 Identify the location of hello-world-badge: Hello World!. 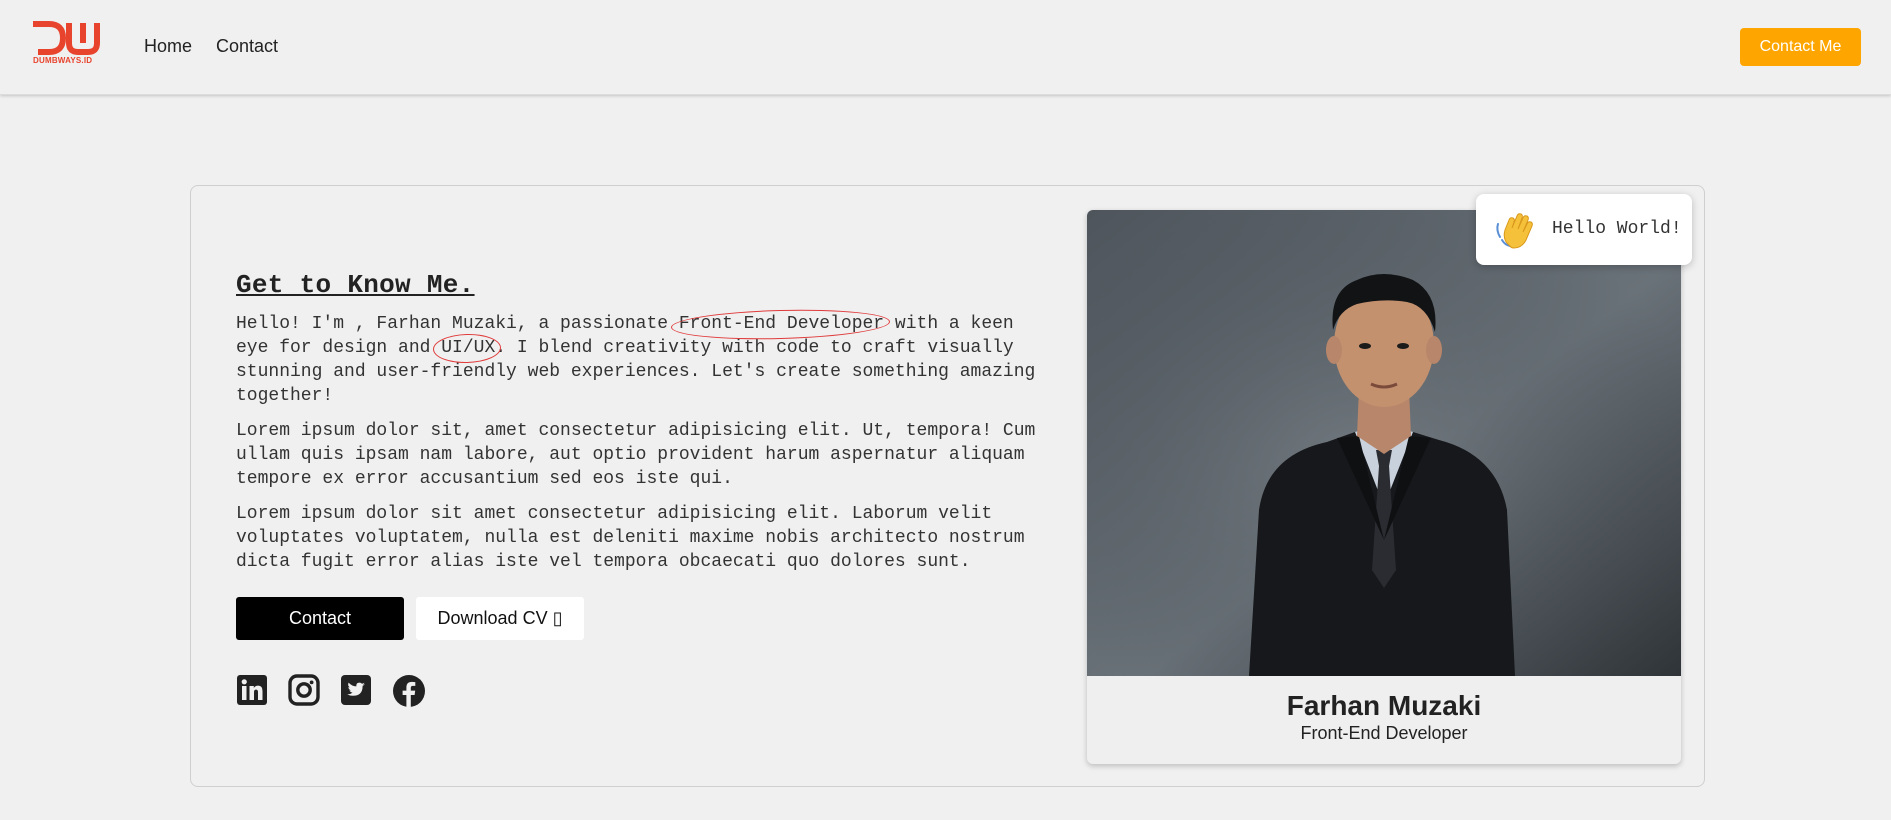
(1584, 229).